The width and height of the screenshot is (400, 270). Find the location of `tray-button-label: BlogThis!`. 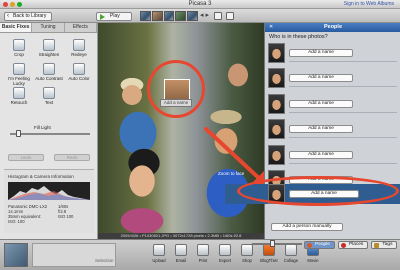

tray-button-label: BlogThis! is located at coordinates (269, 260).